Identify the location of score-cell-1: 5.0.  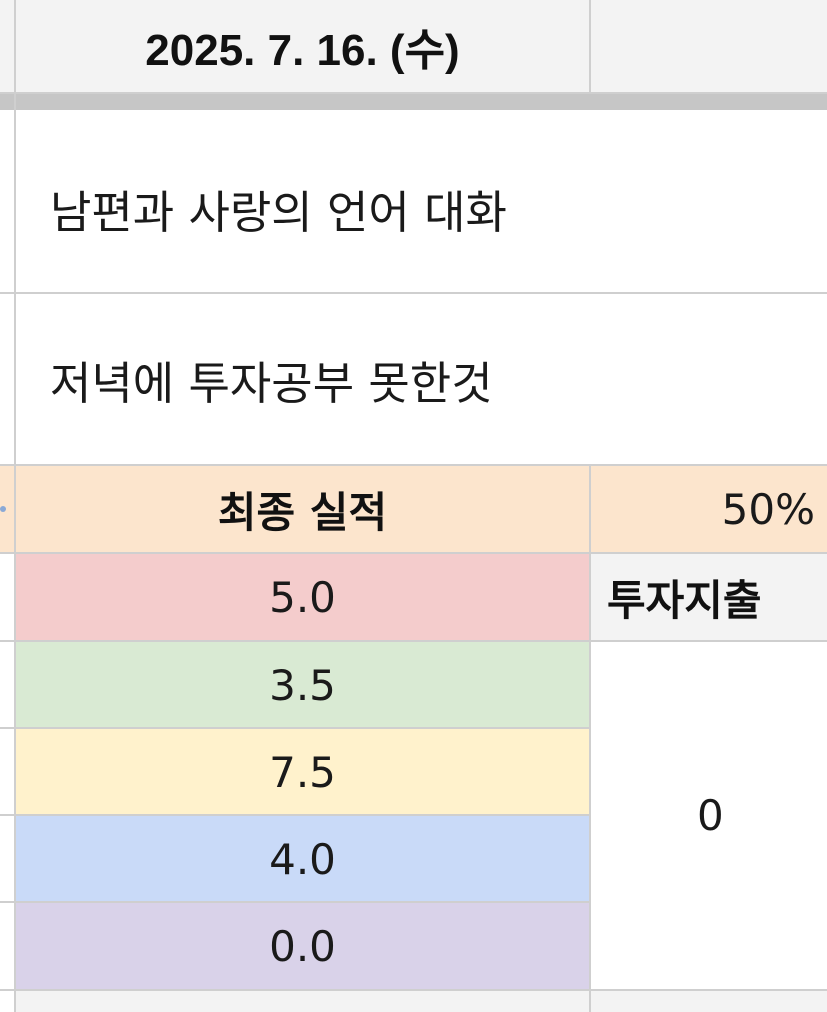
(302, 597).